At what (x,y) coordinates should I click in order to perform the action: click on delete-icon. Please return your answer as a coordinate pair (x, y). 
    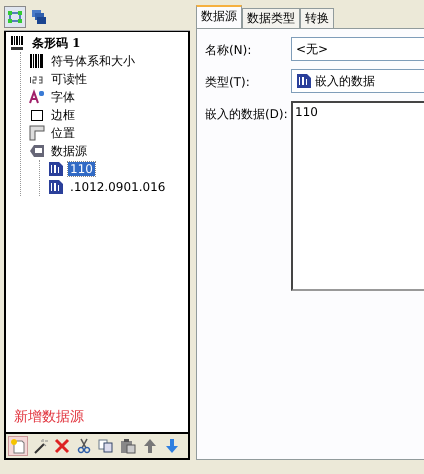
    Looking at the image, I should click on (62, 446).